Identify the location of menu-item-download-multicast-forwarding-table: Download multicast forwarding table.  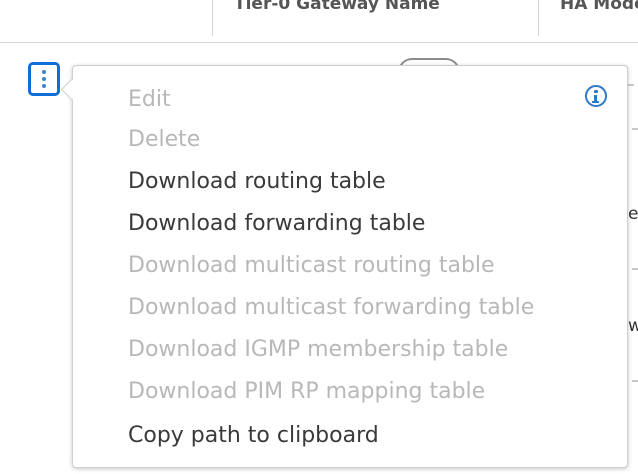
(331, 308).